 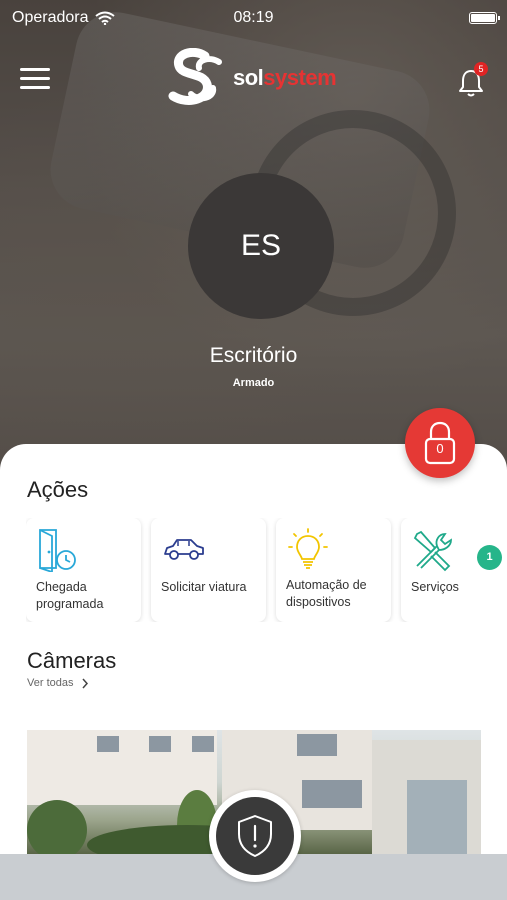 What do you see at coordinates (489, 557) in the screenshot?
I see `services-badge: 1` at bounding box center [489, 557].